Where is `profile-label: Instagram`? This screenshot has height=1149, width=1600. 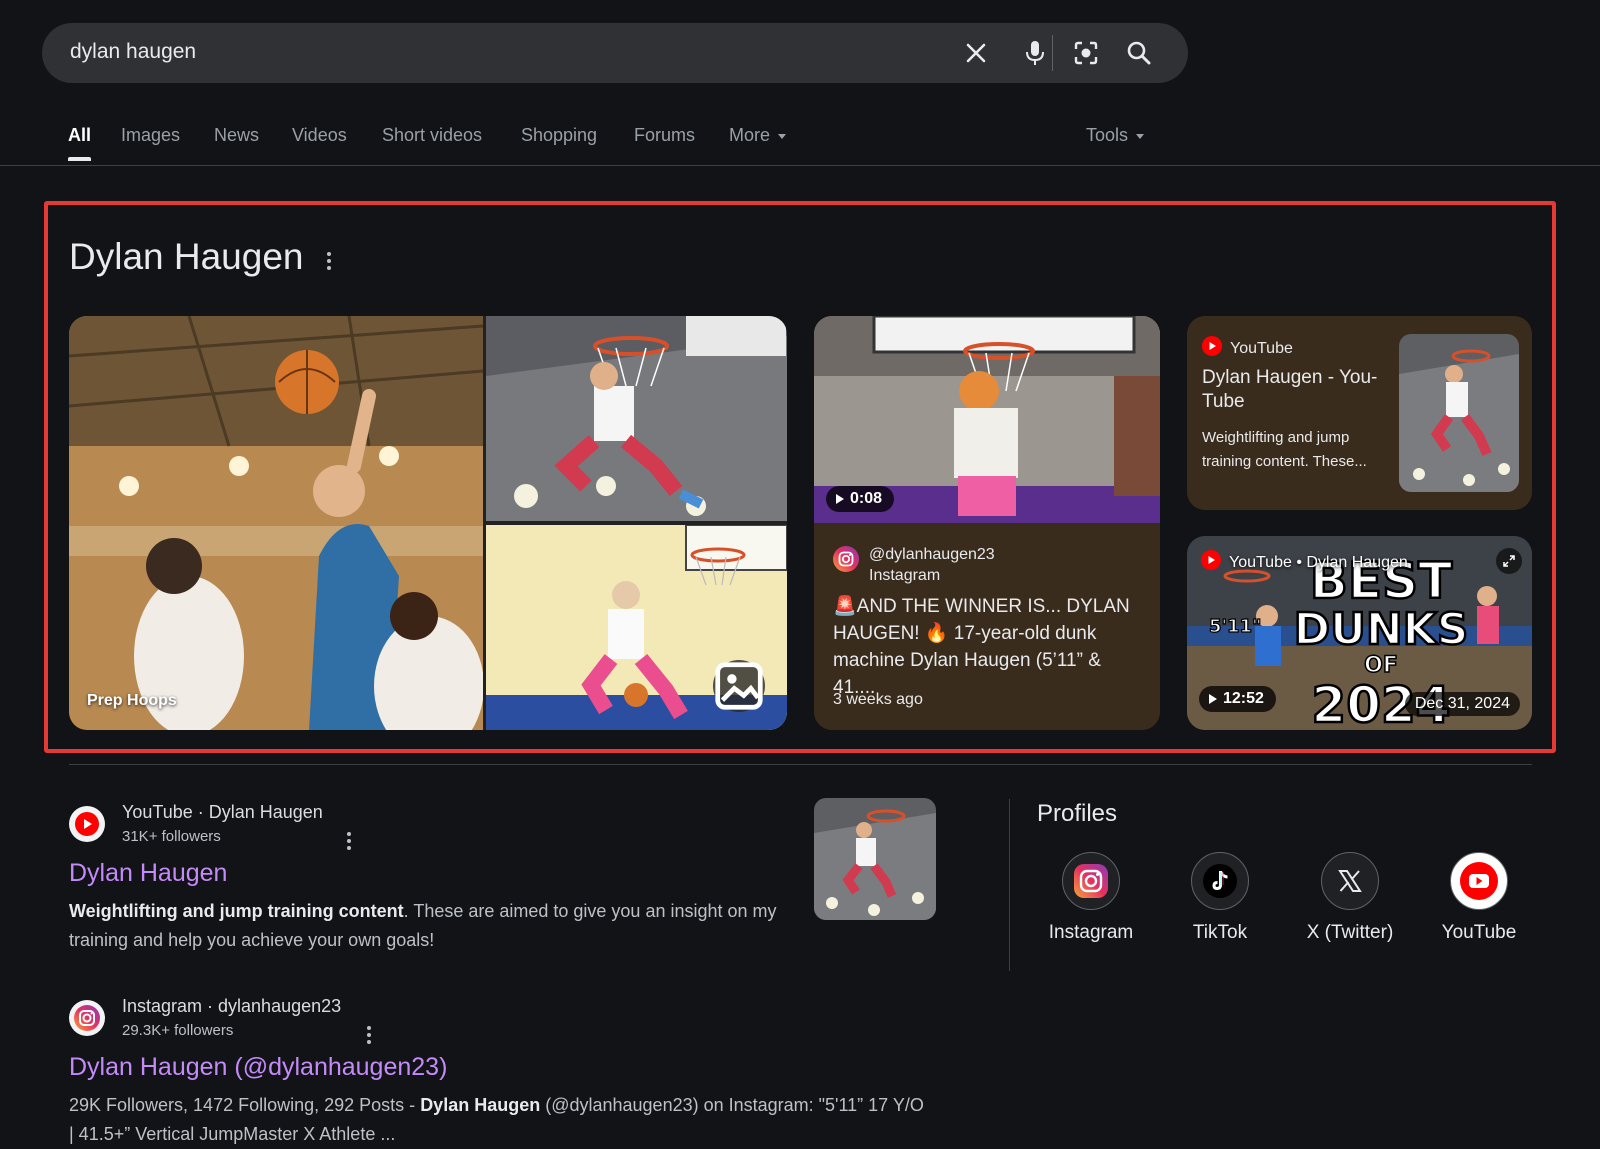
profile-label: Instagram is located at coordinates (1091, 932).